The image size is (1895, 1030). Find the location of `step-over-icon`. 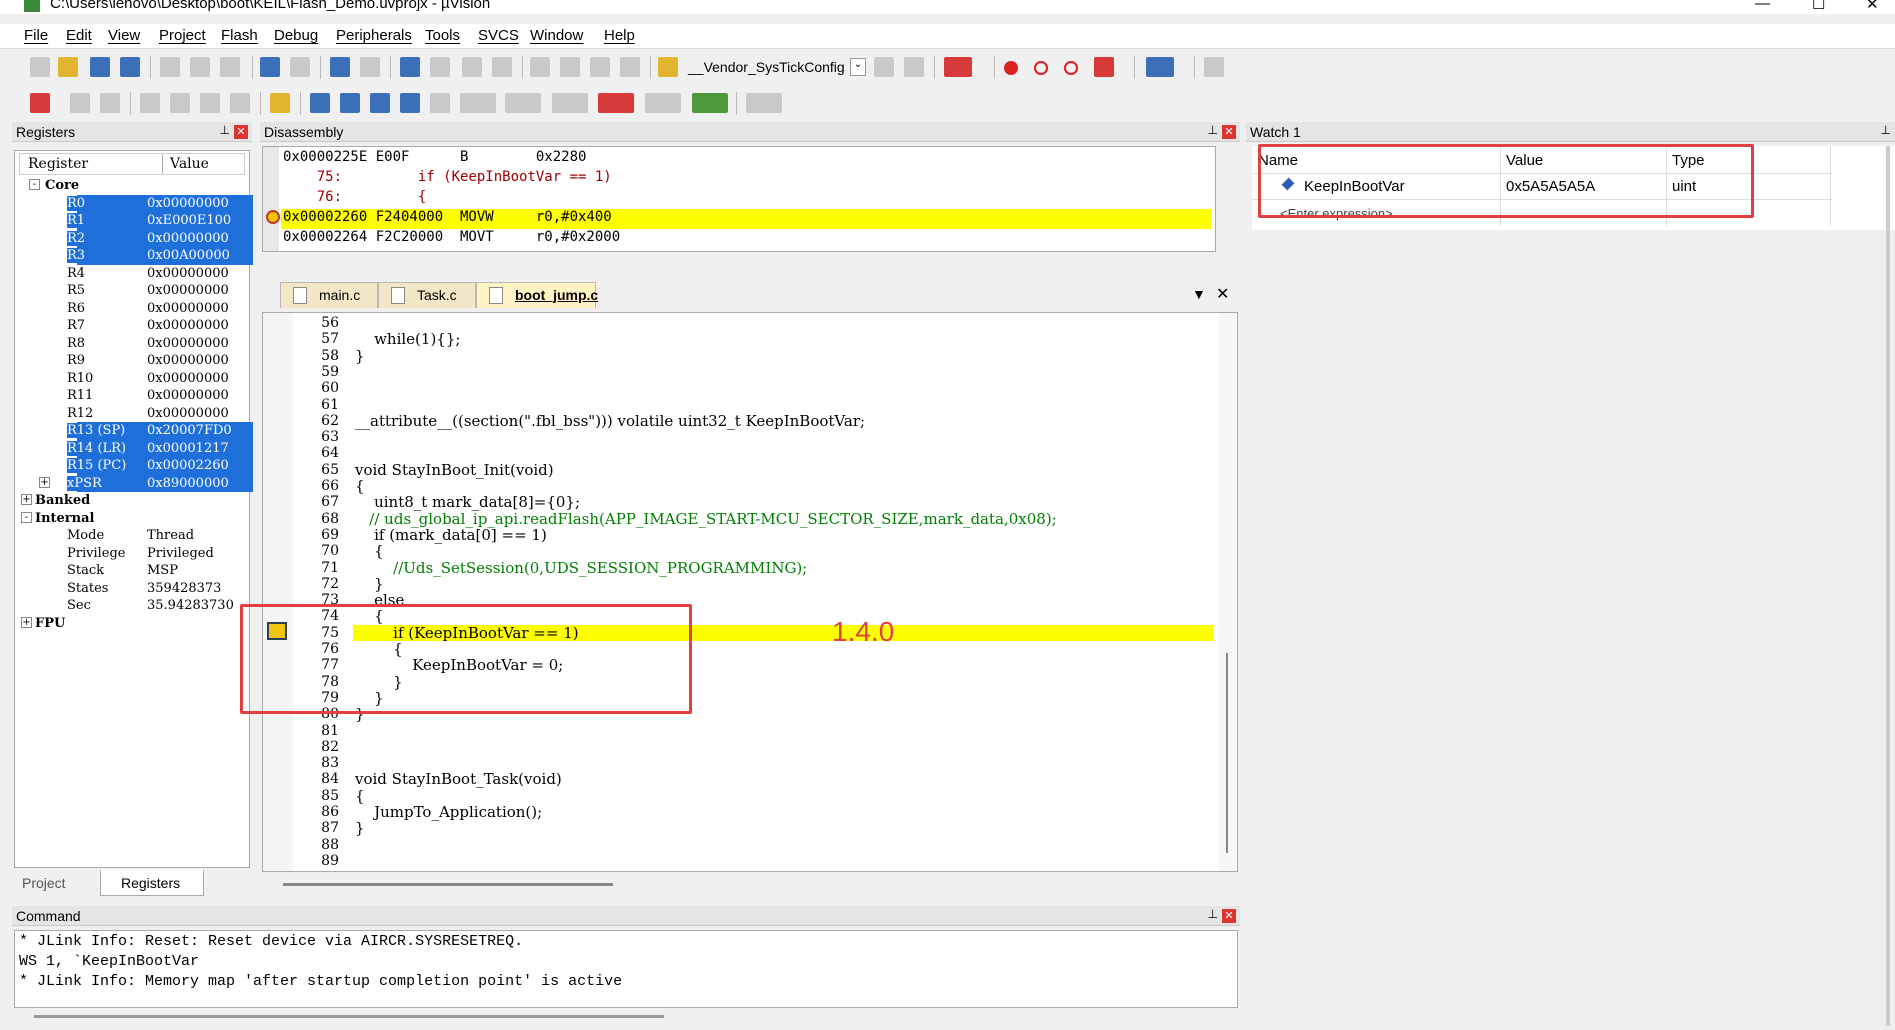

step-over-icon is located at coordinates (180, 103).